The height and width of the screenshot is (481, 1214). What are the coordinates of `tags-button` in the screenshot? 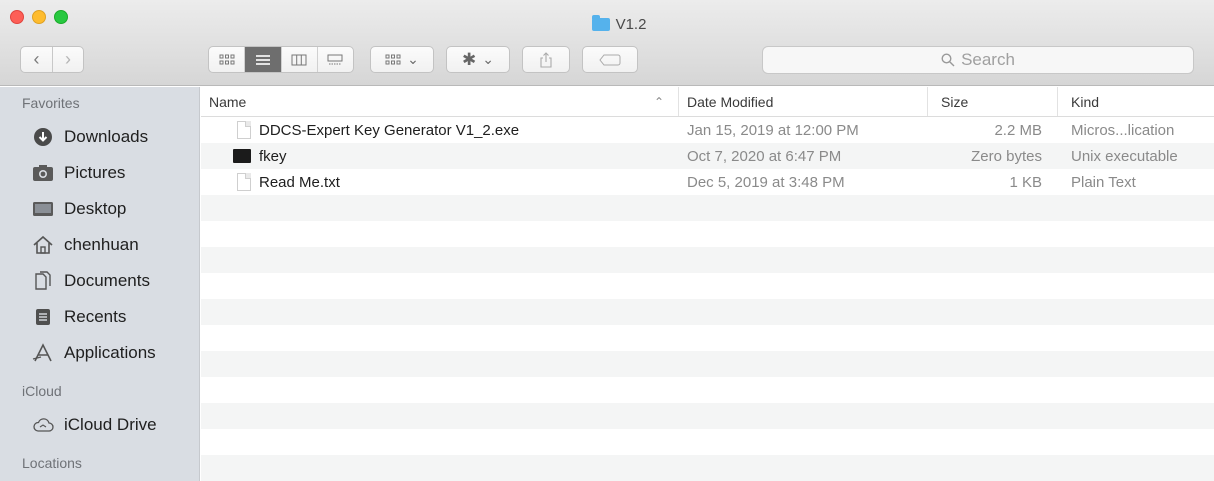 It's located at (610, 59).